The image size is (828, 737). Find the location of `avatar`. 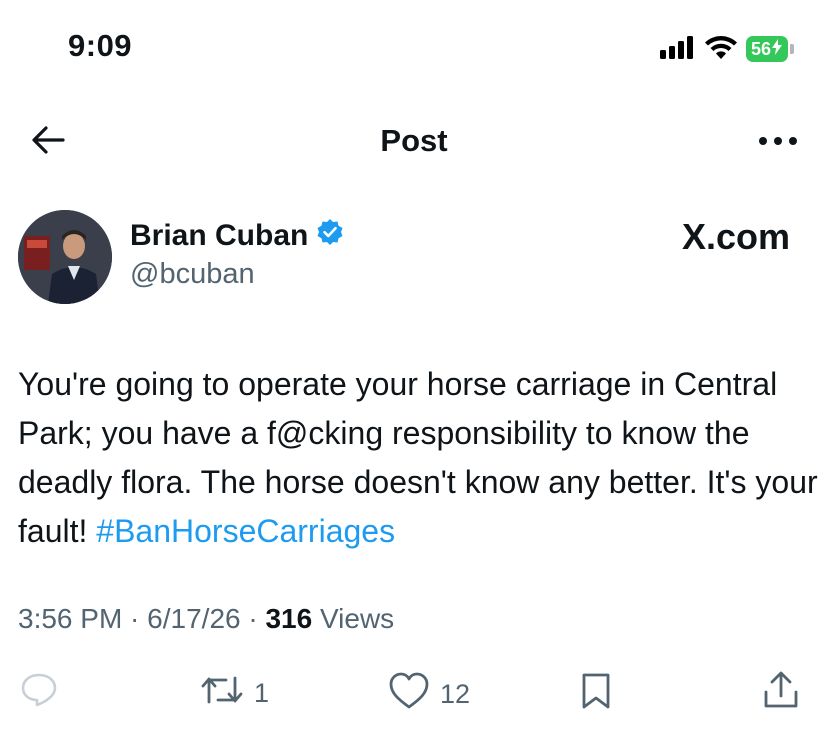

avatar is located at coordinates (65, 257).